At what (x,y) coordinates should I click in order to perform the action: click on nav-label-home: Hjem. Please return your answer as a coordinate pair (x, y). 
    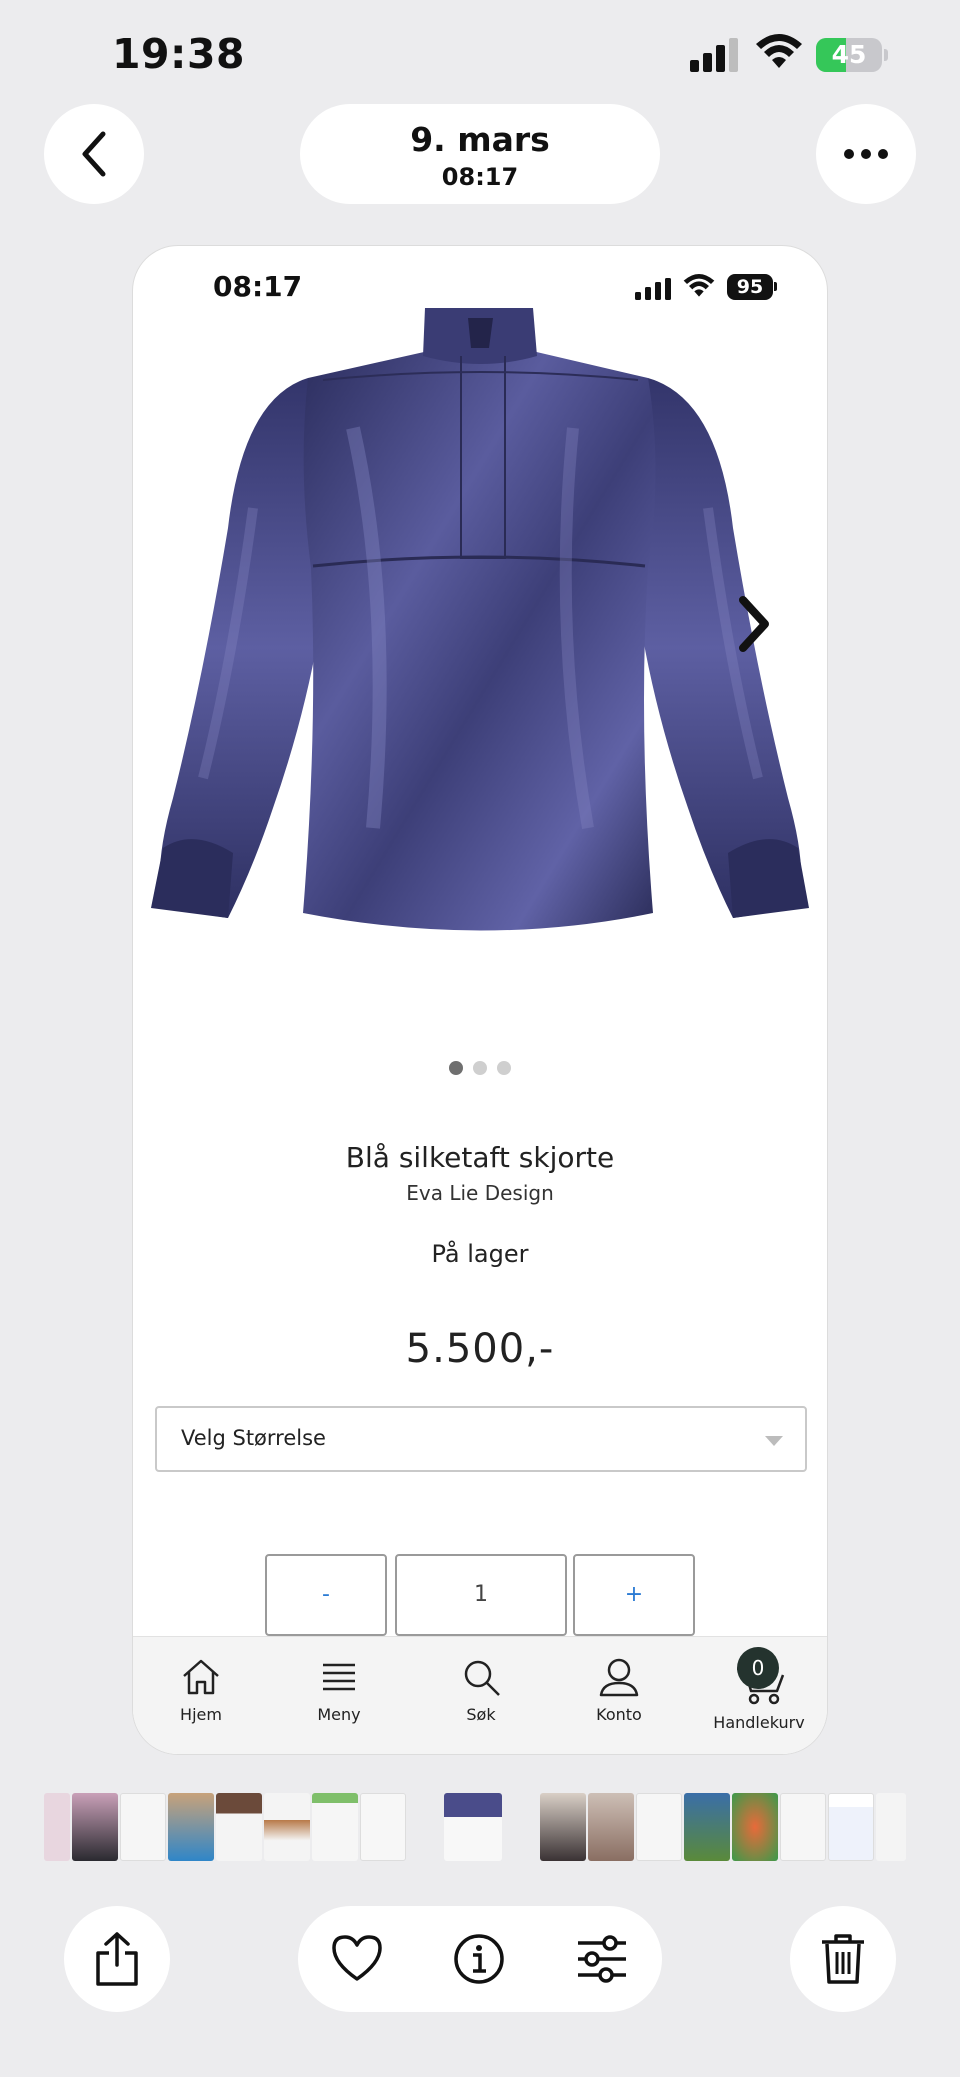
    Looking at the image, I should click on (201, 1714).